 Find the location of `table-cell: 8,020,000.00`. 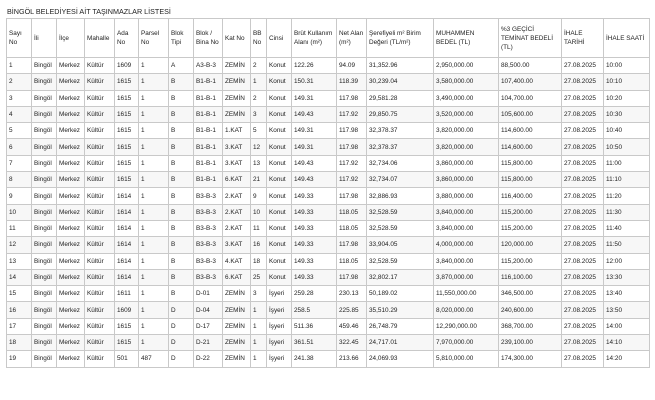

table-cell: 8,020,000.00 is located at coordinates (466, 310).